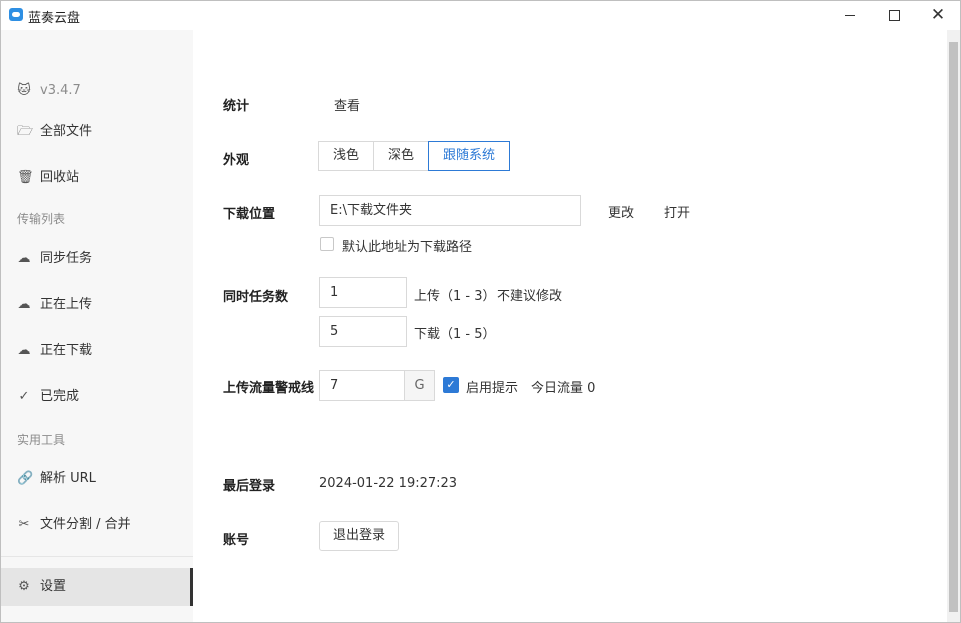  Describe the element at coordinates (563, 388) in the screenshot. I see `today-traffic-label: 今日流量 0` at that location.